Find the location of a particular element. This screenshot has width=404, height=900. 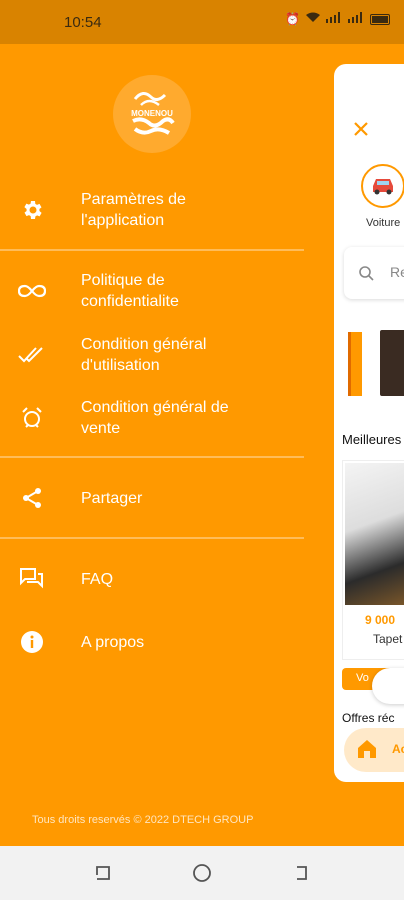

bottom-nav: Ac is located at coordinates (374, 750).